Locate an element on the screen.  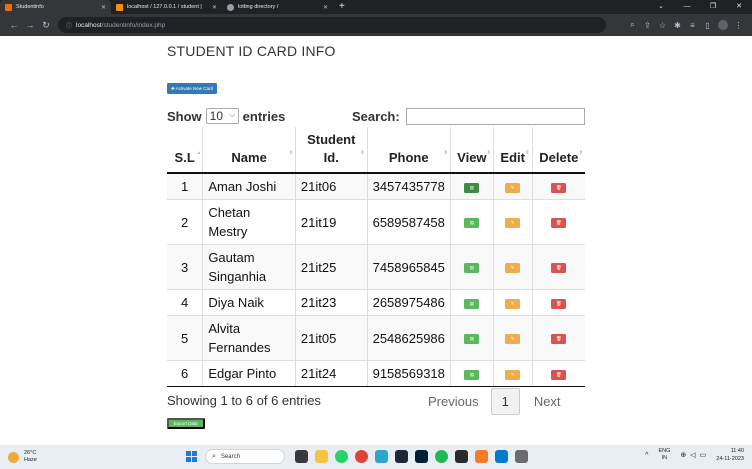
notepad-icon is located at coordinates (381, 456).